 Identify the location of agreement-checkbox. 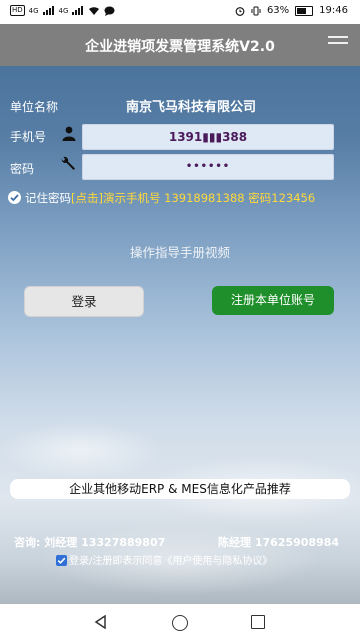
(61, 560).